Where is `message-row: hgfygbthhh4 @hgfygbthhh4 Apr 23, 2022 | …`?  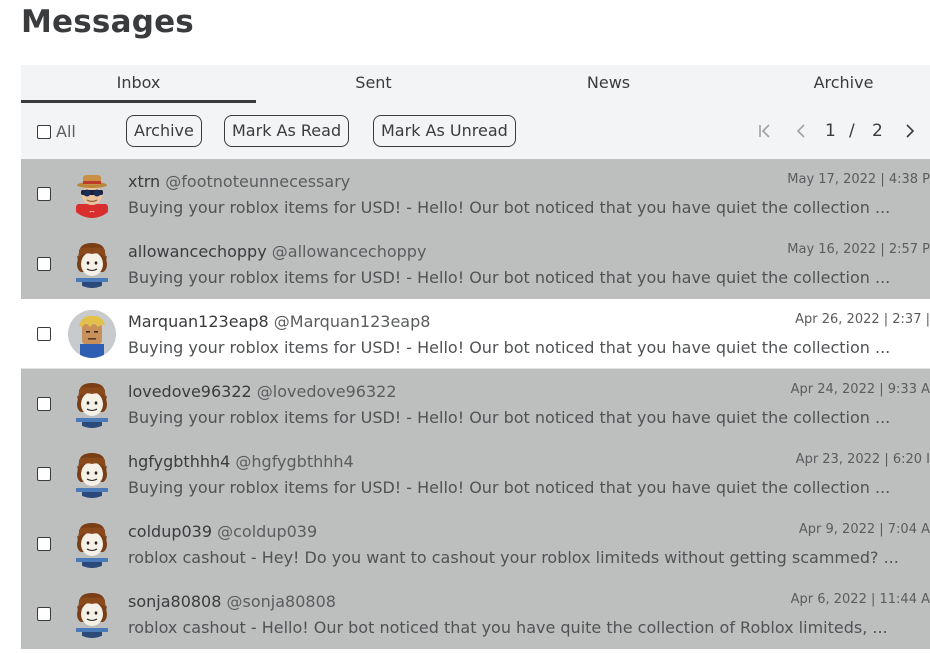 message-row: hgfygbthhh4 @hgfygbthhh4 Apr 23, 2022 | … is located at coordinates (475, 474).